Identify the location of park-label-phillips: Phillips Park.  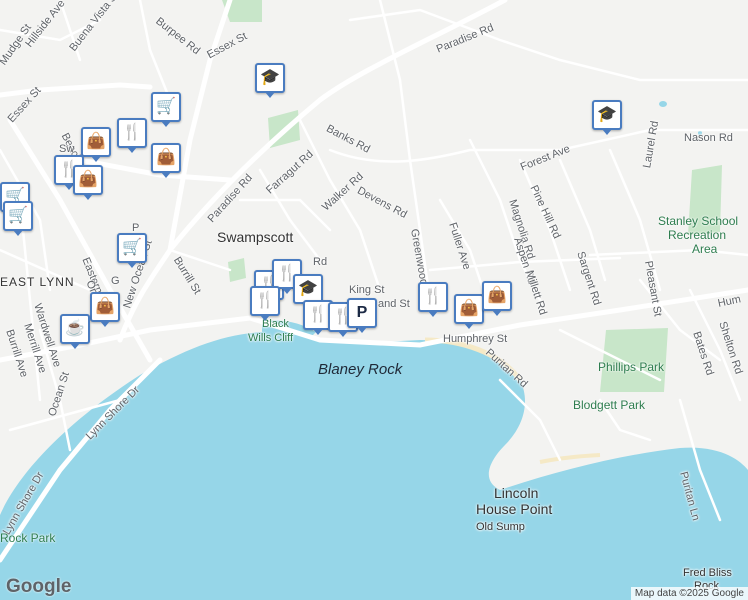
(631, 367).